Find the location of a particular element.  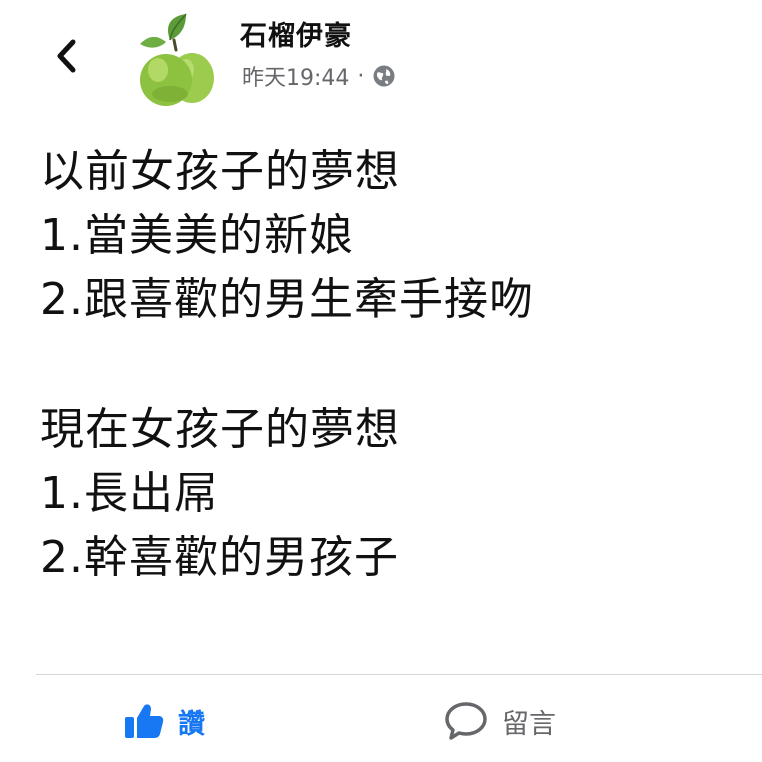

action-divider is located at coordinates (399, 674).